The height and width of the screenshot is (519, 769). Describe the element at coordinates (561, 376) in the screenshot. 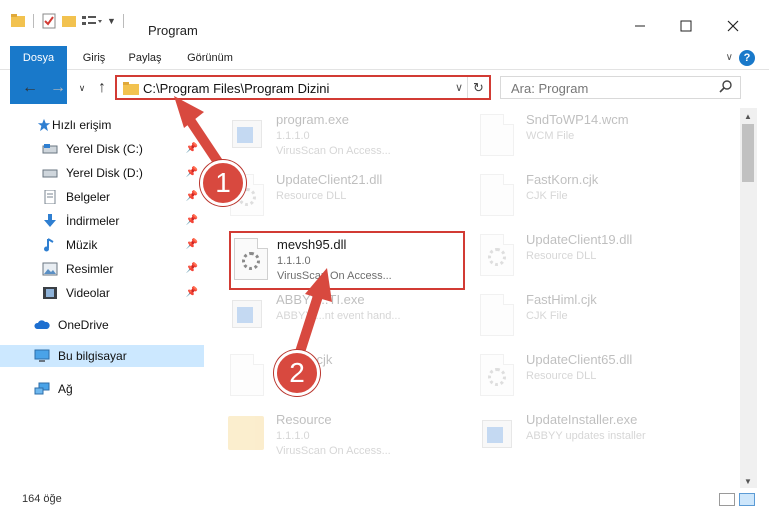

I see `file-type: Resource DLL` at that location.